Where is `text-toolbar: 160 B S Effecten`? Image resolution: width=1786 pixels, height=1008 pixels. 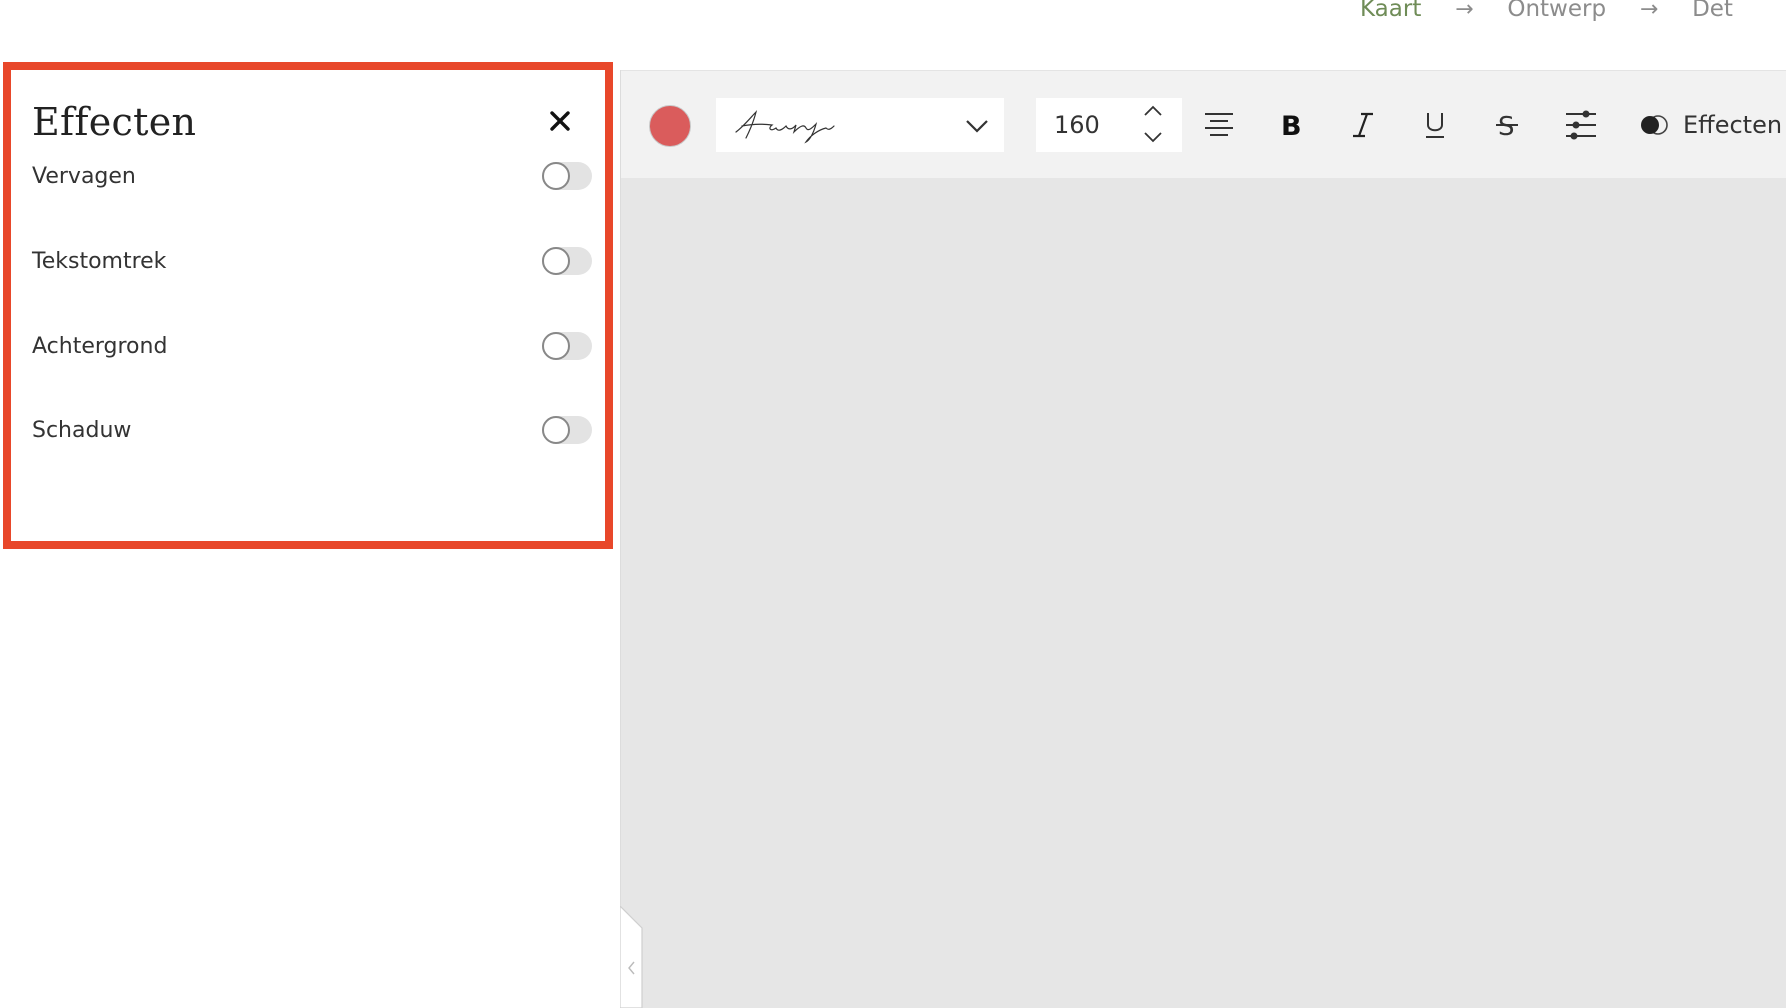
text-toolbar: 160 B S Effecten is located at coordinates (1203, 124).